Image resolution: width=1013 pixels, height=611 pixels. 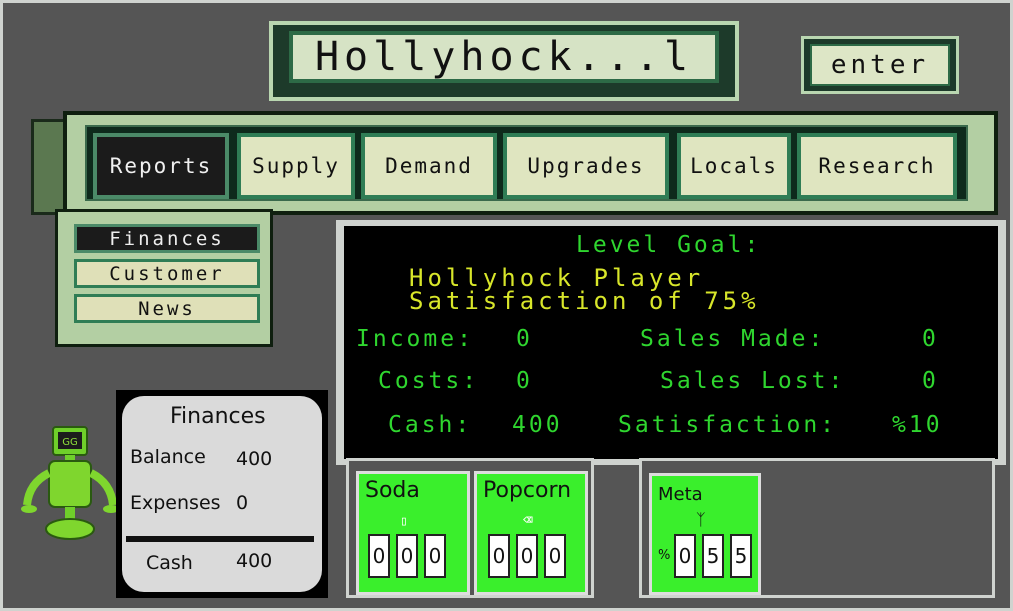 I want to click on cash-card-label: Cash, so click(x=169, y=563).